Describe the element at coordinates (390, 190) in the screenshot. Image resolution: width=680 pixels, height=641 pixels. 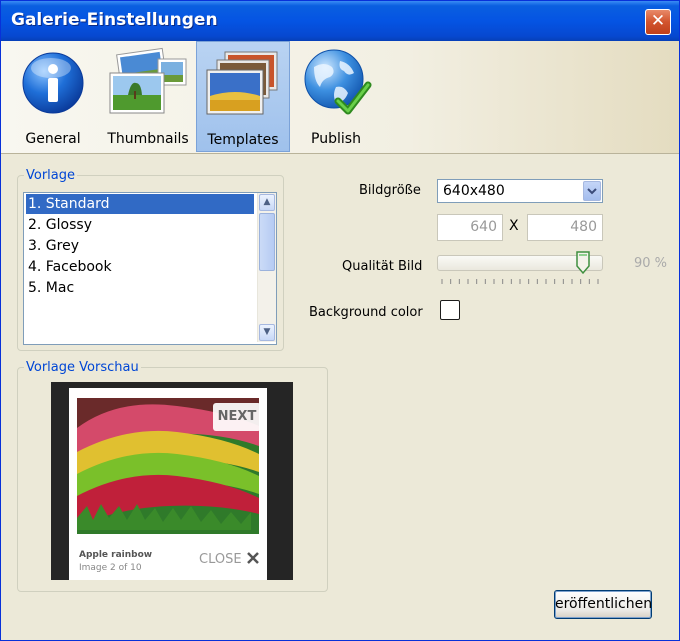
I see `bildgroesse-label: Bildgröße` at that location.